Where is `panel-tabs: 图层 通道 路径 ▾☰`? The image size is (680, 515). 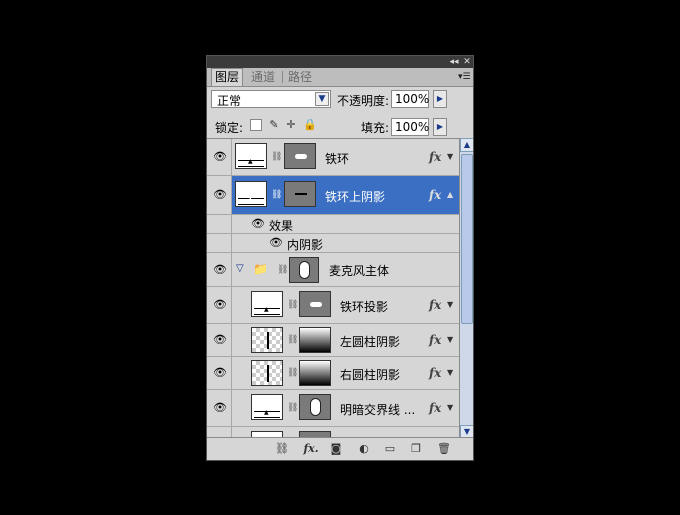 panel-tabs: 图层 通道 路径 ▾☰ is located at coordinates (340, 77).